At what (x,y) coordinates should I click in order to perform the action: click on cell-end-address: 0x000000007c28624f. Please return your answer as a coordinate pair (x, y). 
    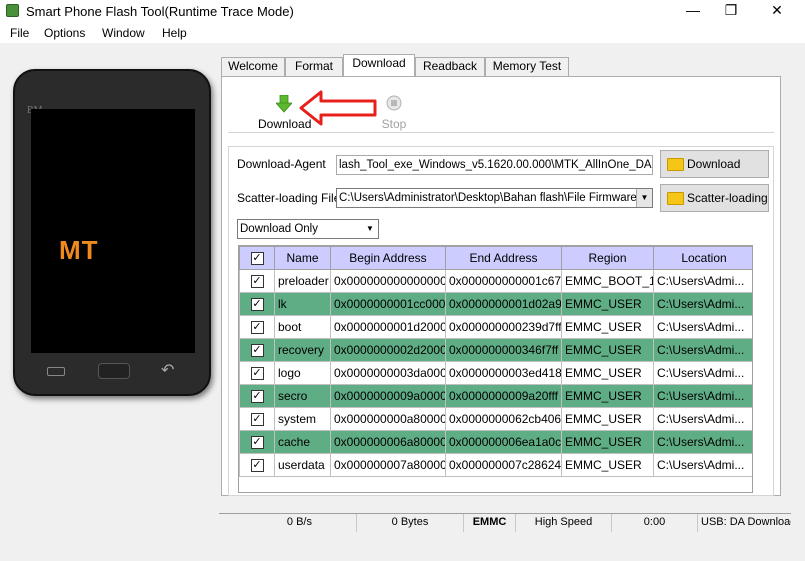
    Looking at the image, I should click on (503, 465).